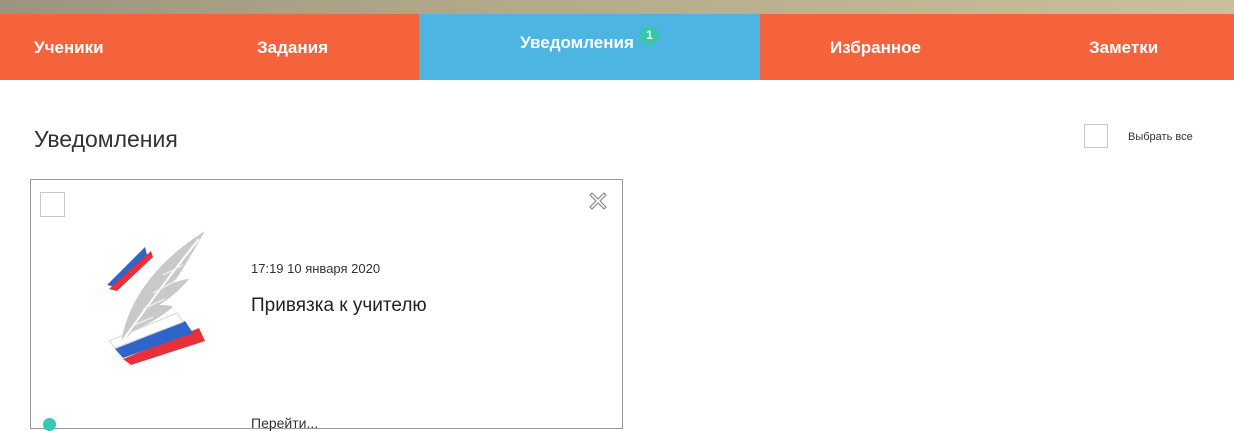 The width and height of the screenshot is (1234, 431). What do you see at coordinates (156, 298) in the screenshot?
I see `quill-book-logo-icon` at bounding box center [156, 298].